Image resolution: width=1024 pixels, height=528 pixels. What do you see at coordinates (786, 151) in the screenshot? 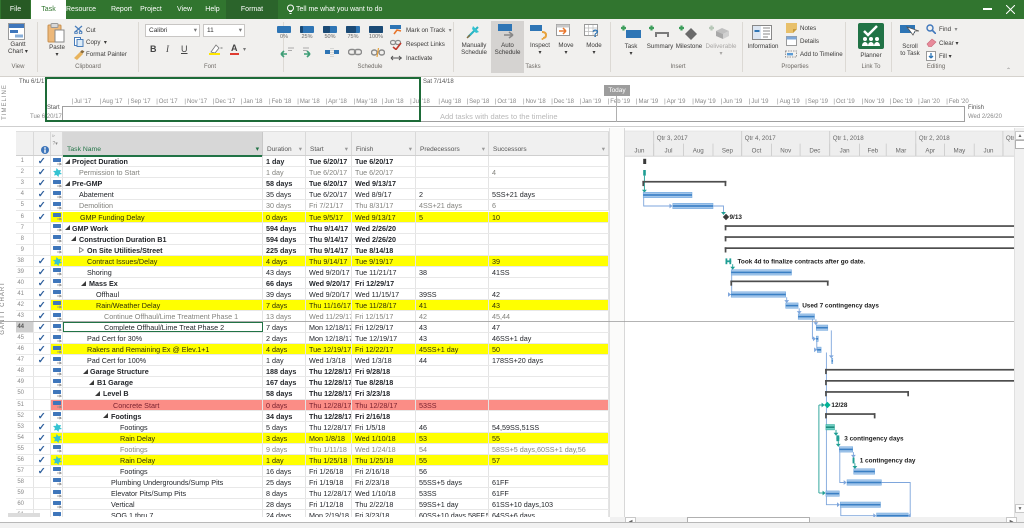
I see `svg-text: Nov` at bounding box center [786, 151].